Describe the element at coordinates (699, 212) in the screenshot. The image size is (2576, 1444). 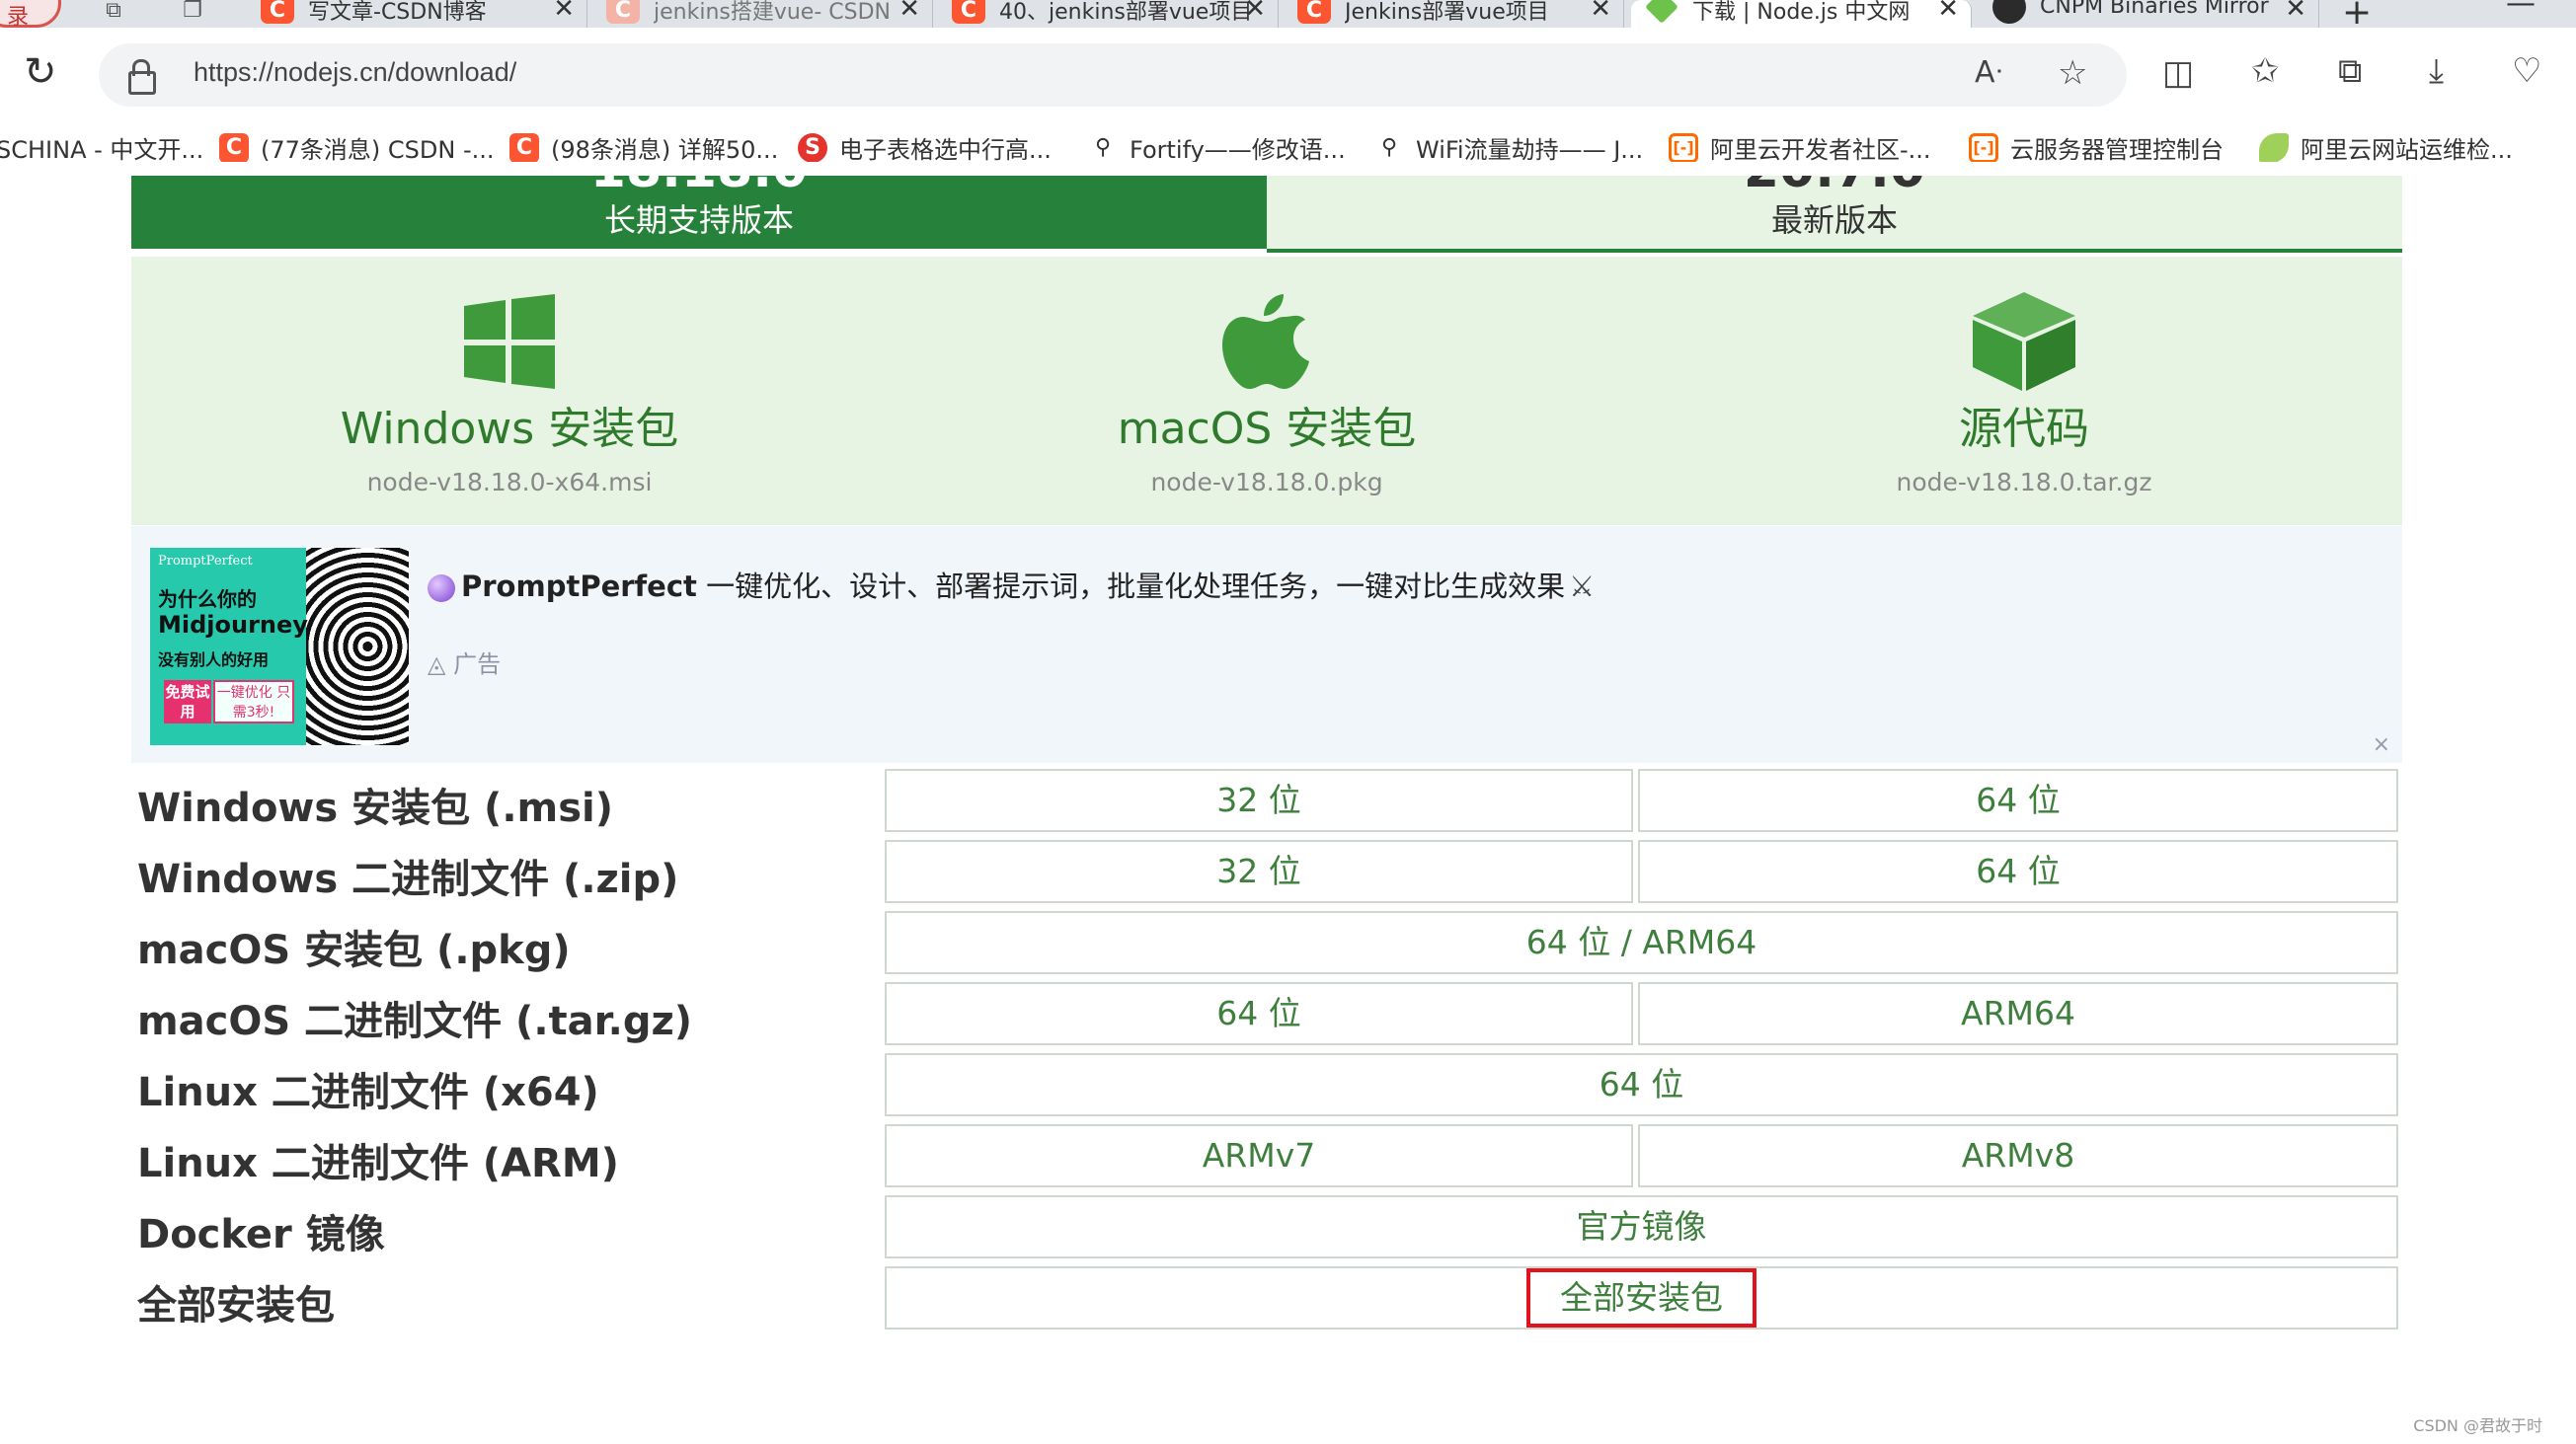
I see `tab-lts: 18.18.0 长期支持版本` at that location.